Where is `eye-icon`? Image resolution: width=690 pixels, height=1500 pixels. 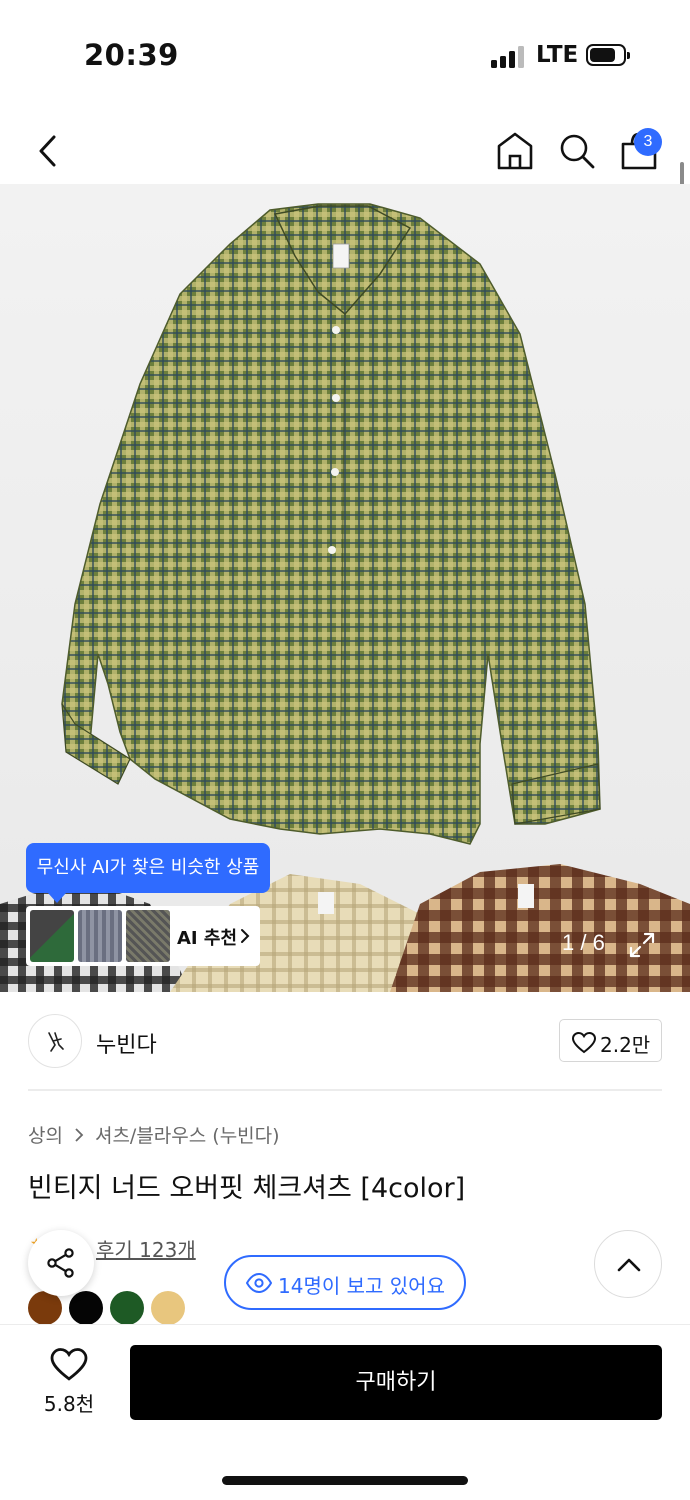
eye-icon is located at coordinates (259, 1283).